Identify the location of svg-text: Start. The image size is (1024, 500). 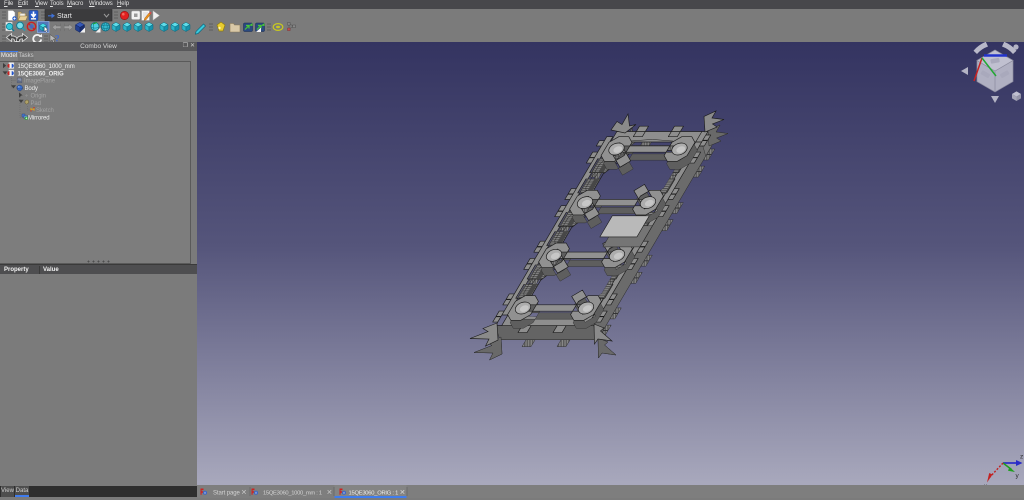
(64, 16).